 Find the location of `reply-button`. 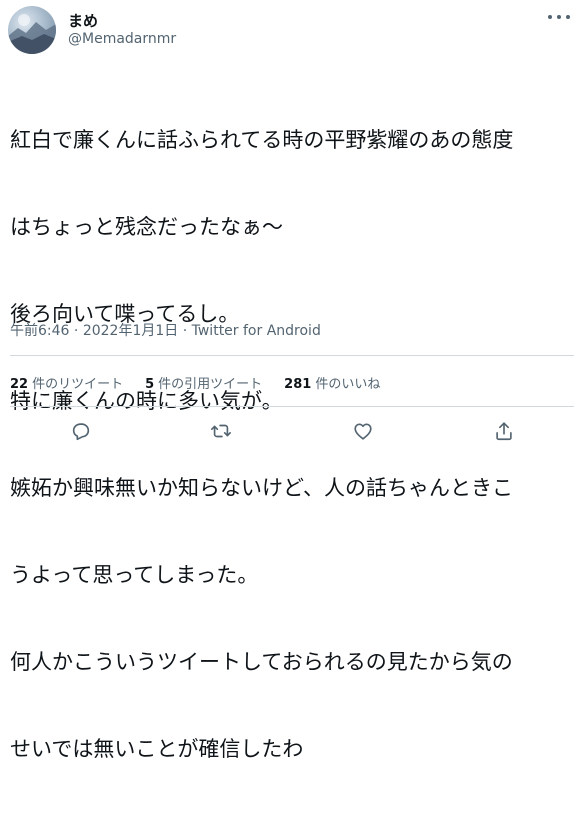

reply-button is located at coordinates (81, 431).